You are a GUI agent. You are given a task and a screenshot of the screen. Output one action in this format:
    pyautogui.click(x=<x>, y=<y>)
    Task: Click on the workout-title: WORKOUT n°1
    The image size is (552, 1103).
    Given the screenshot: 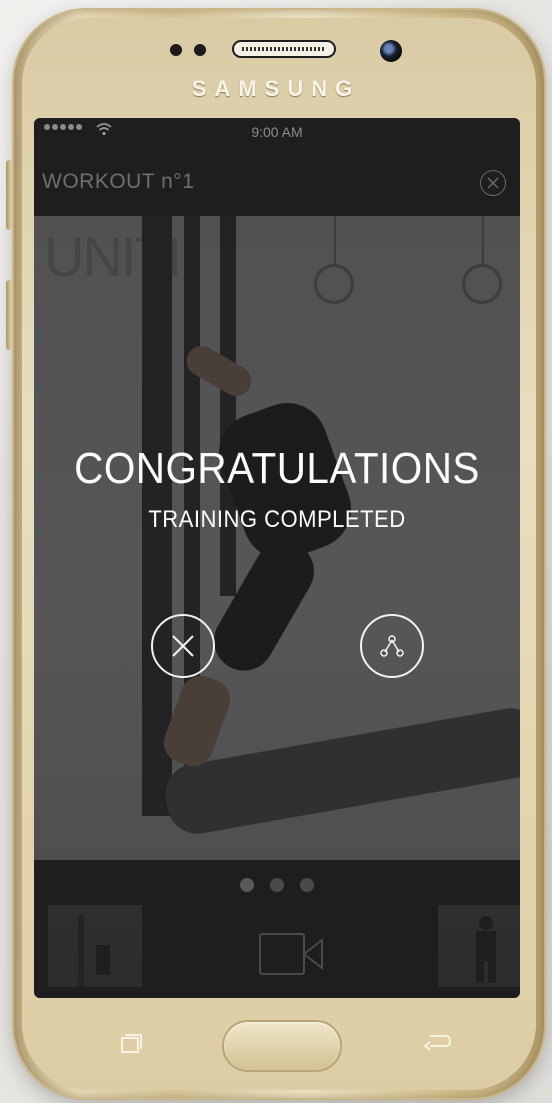 What is the action you would take?
    pyautogui.click(x=118, y=181)
    